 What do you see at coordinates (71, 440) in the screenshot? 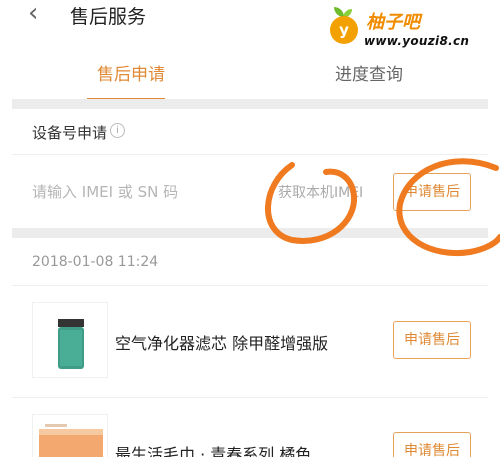
I see `towel-product-image` at bounding box center [71, 440].